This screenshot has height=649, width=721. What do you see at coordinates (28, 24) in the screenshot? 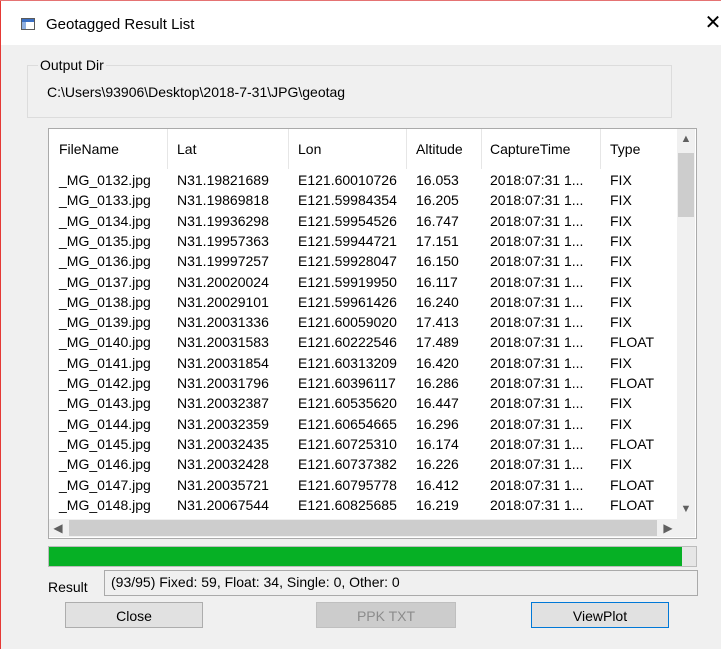
I see `app-window-icon` at bounding box center [28, 24].